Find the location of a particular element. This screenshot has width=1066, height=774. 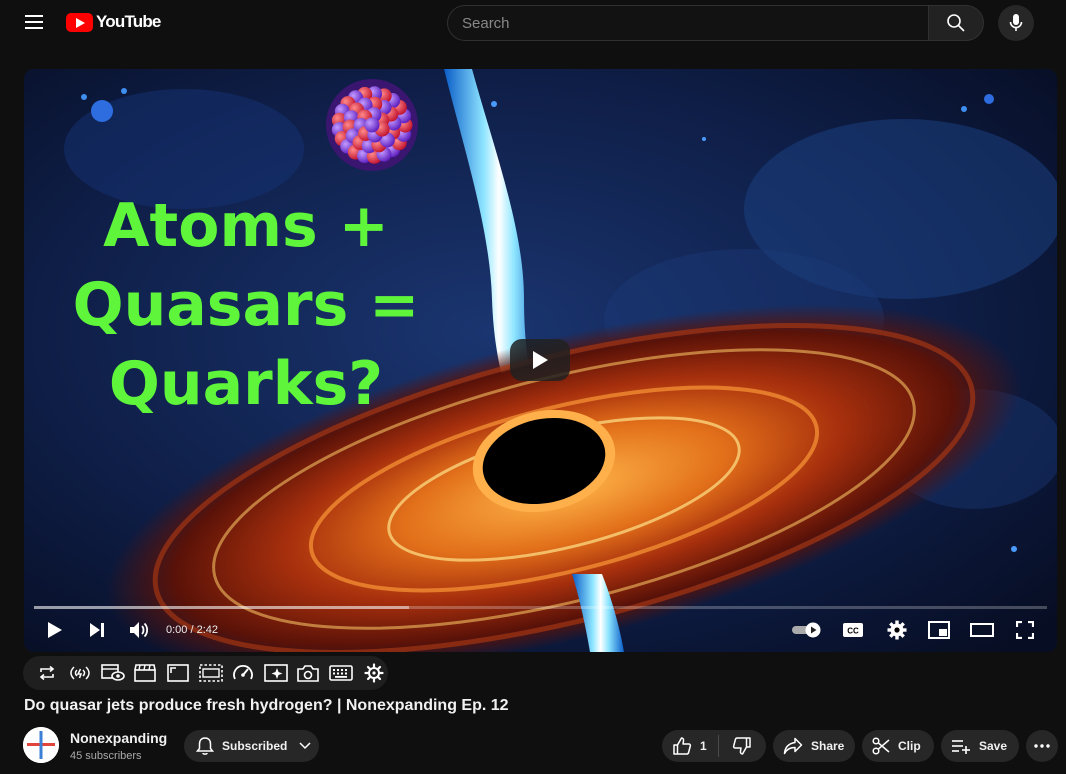

share-button: Share is located at coordinates (814, 746).